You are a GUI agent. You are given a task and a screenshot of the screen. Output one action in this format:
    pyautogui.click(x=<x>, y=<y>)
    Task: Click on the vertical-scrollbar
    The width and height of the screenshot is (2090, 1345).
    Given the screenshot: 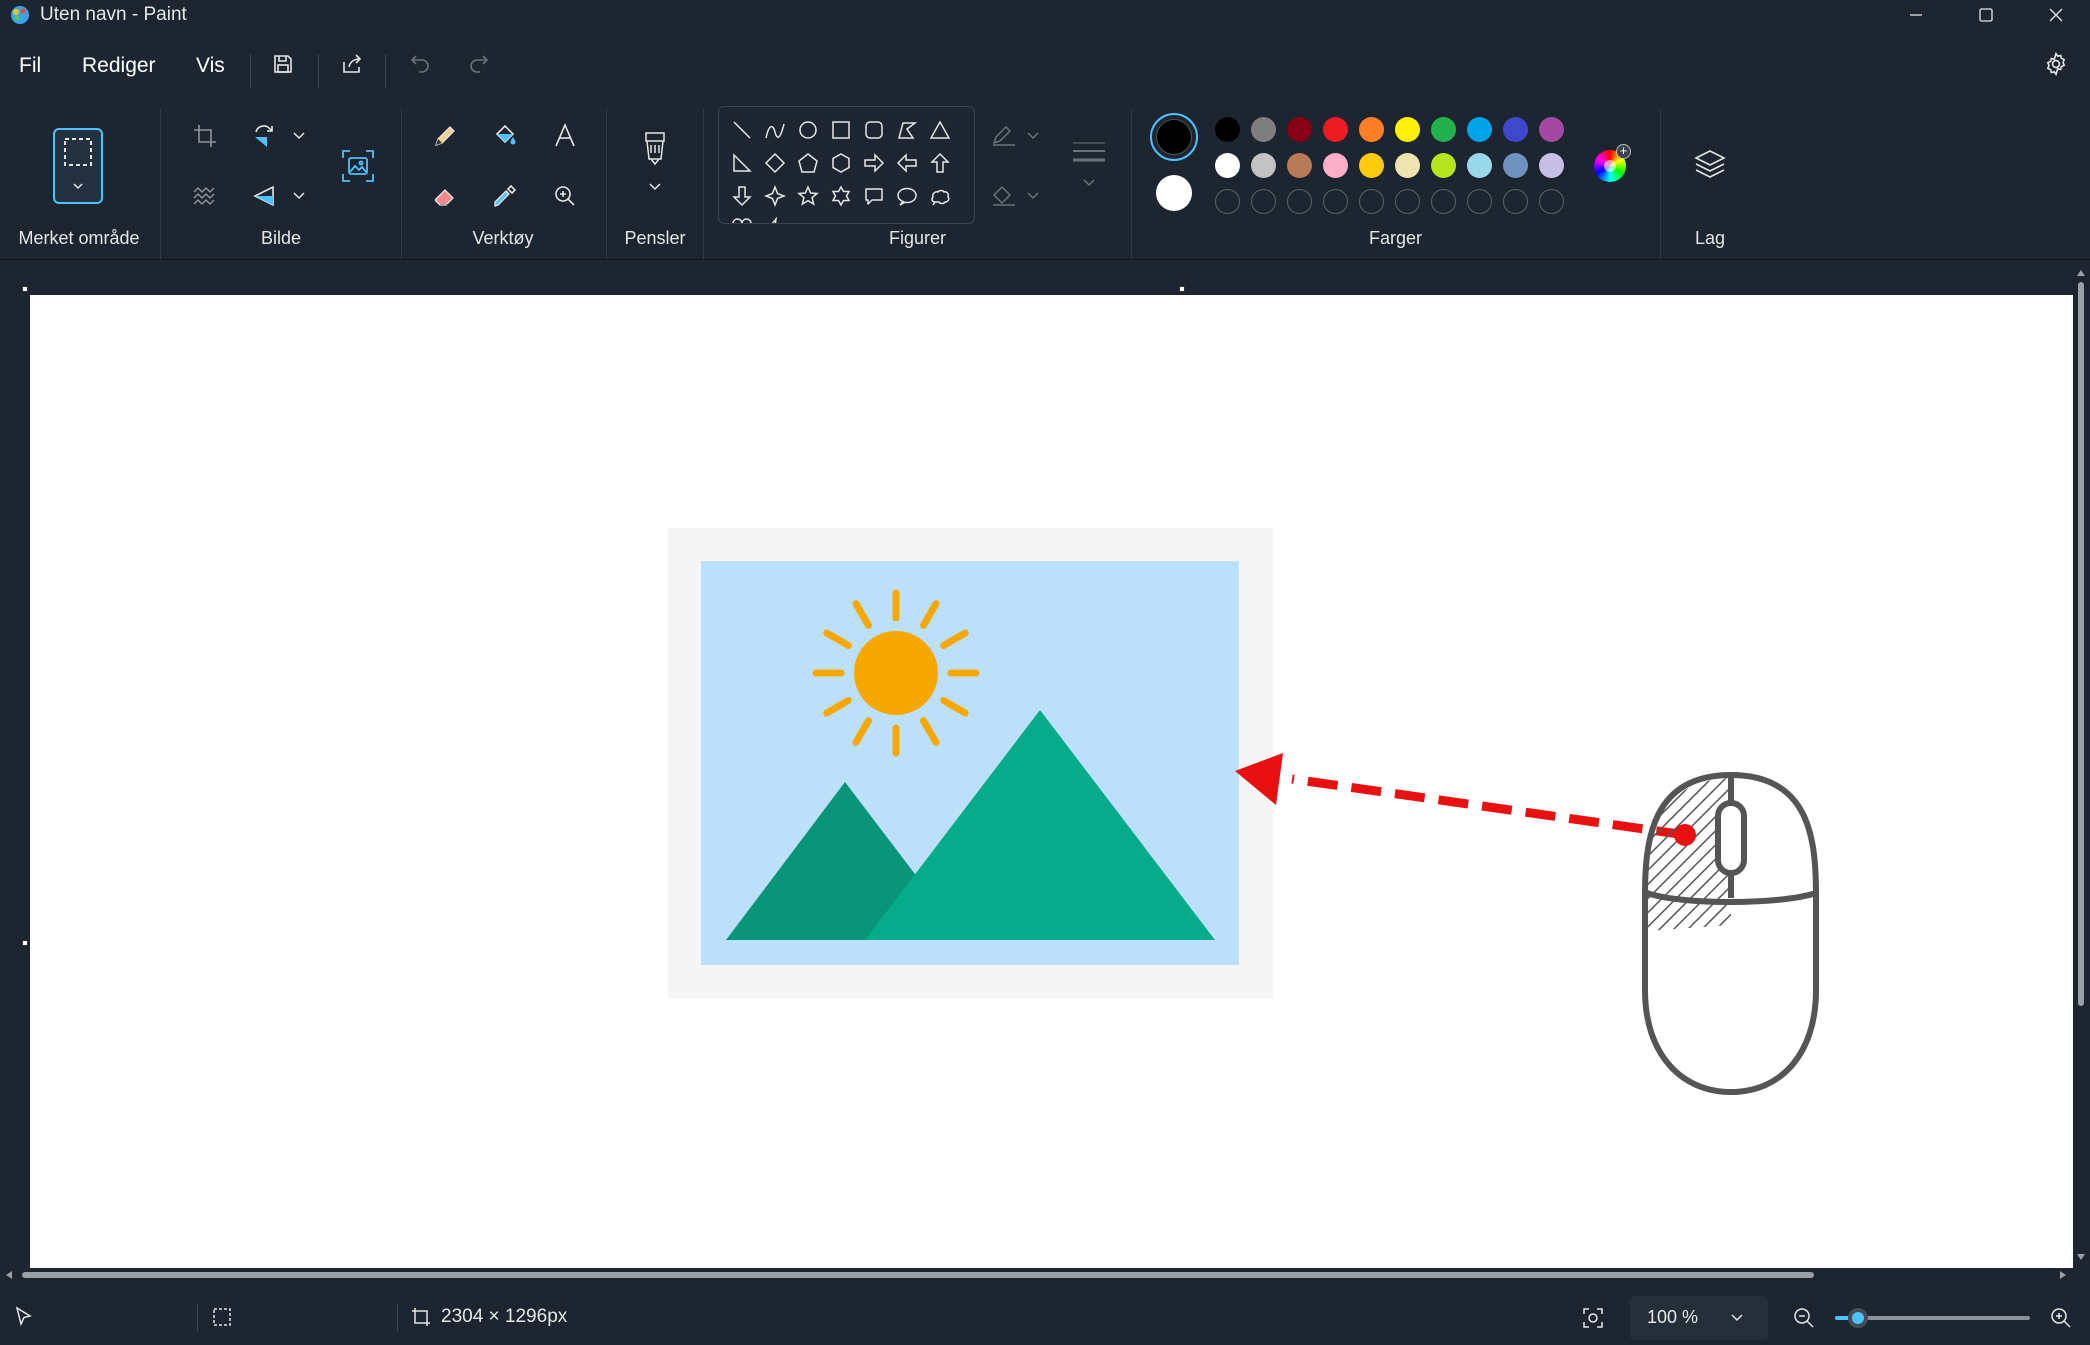 What is the action you would take?
    pyautogui.click(x=2081, y=768)
    